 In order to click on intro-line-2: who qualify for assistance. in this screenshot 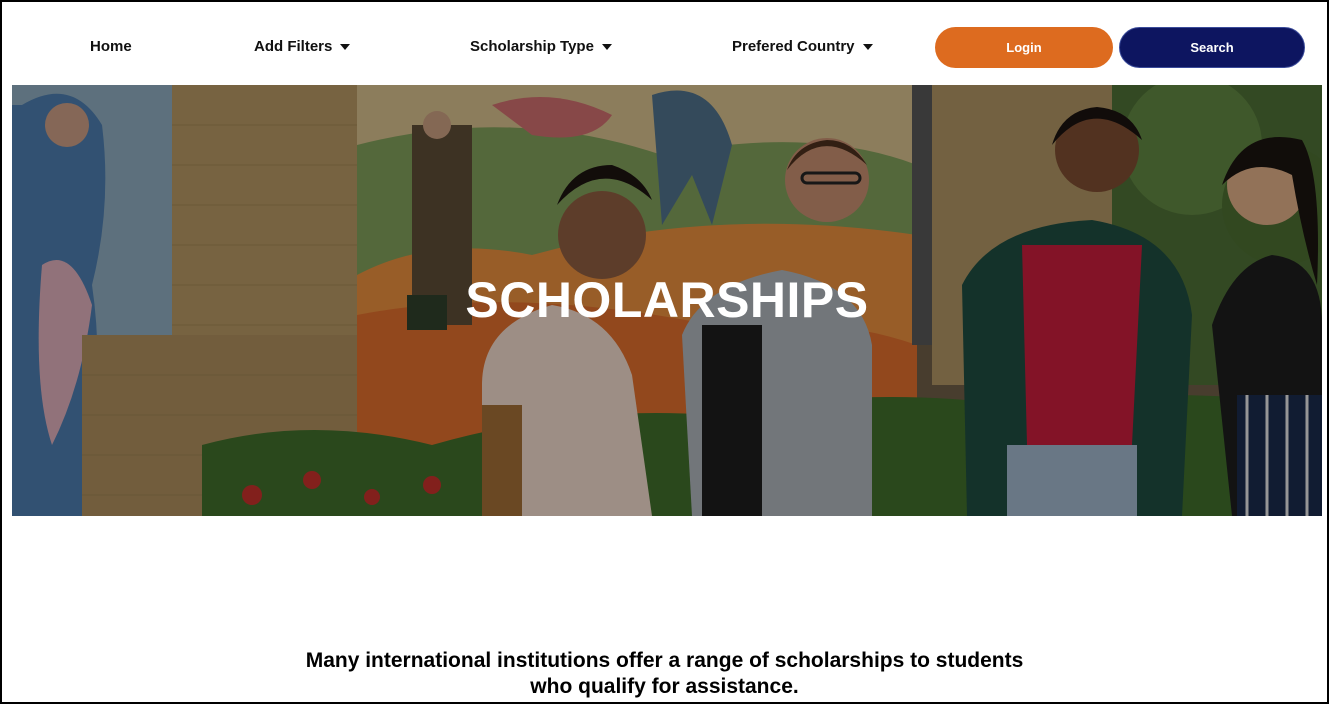, I will do `click(664, 686)`.